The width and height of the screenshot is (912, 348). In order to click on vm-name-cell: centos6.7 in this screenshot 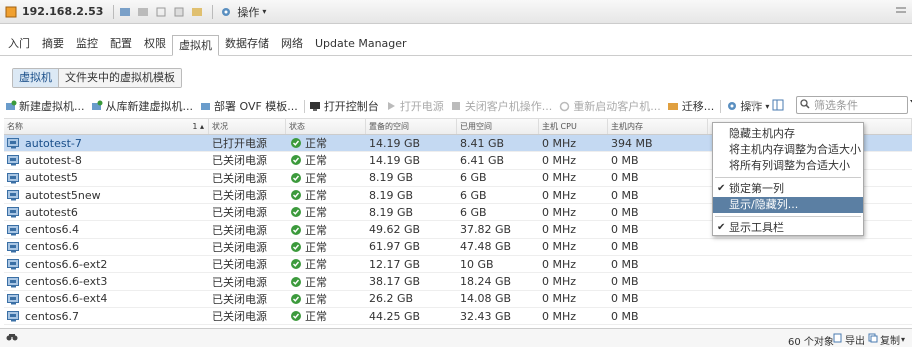, I will do `click(106, 316)`.